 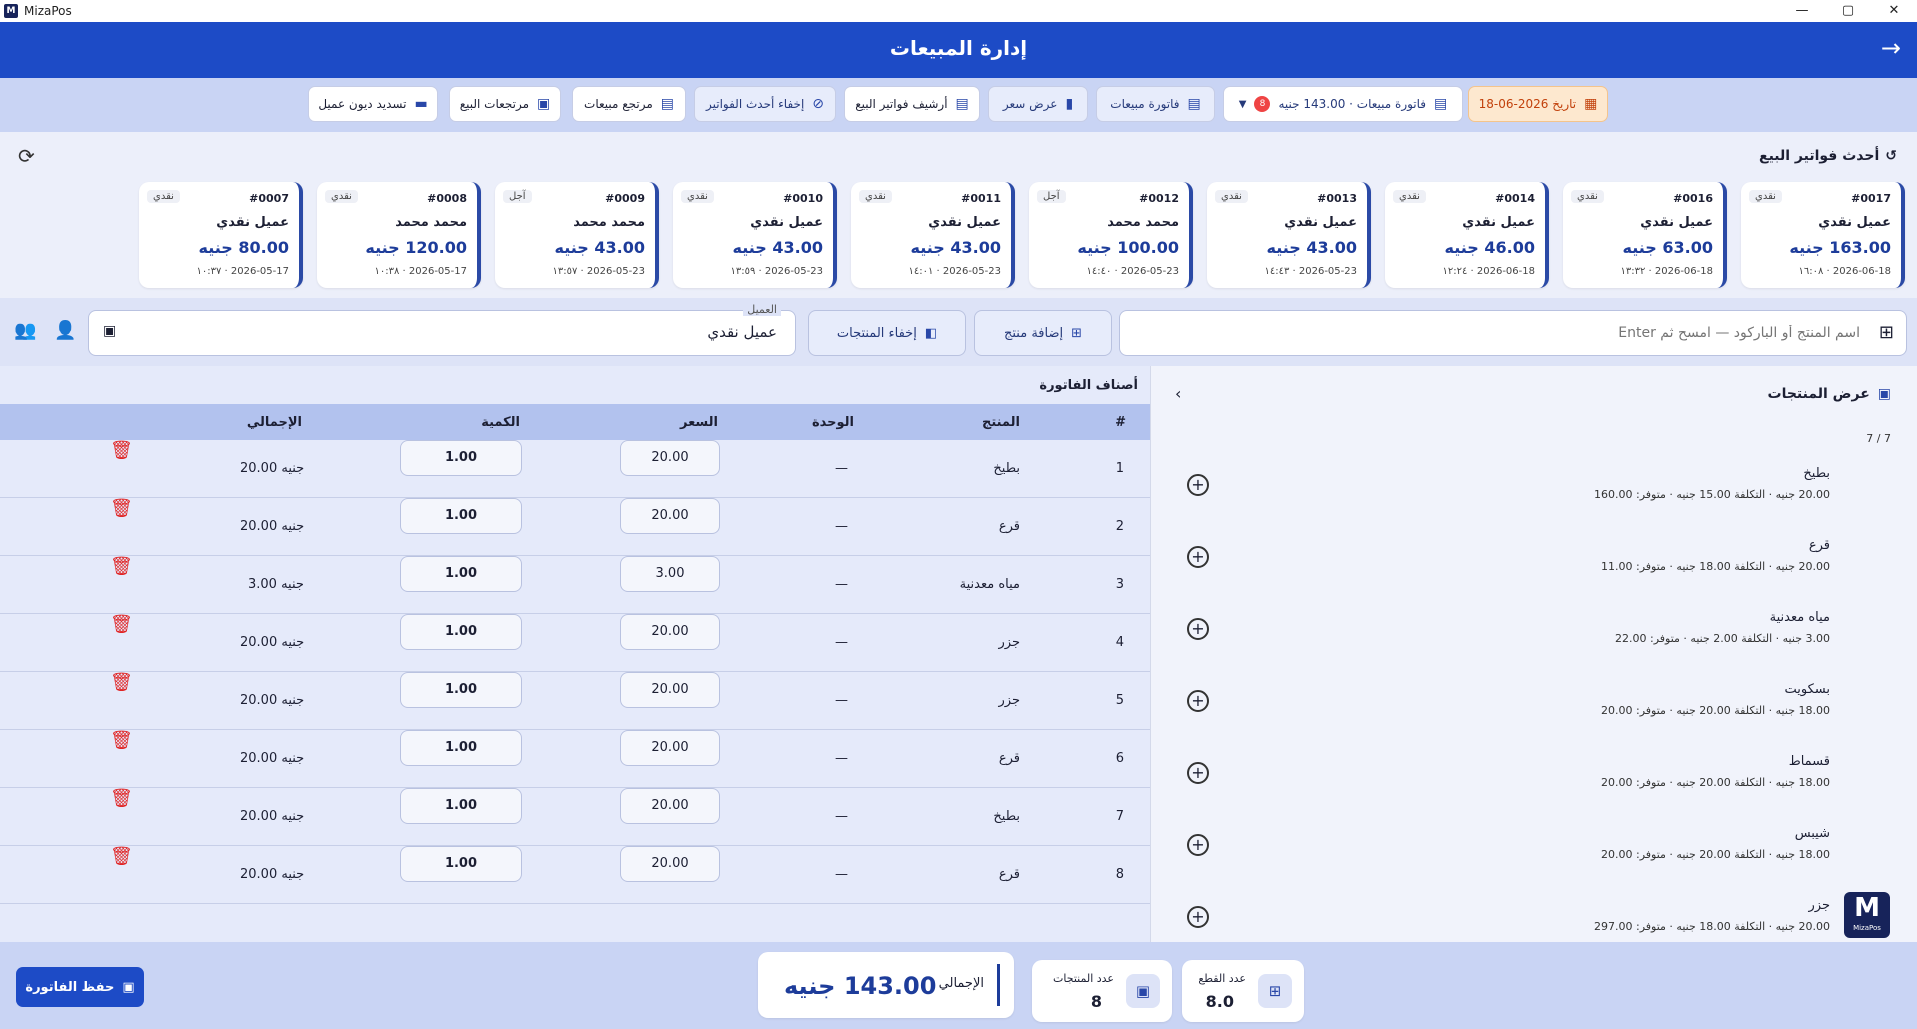 I want to click on hide-recent-button: ⊘ إخفاء أحدث الفواتير, so click(x=765, y=104).